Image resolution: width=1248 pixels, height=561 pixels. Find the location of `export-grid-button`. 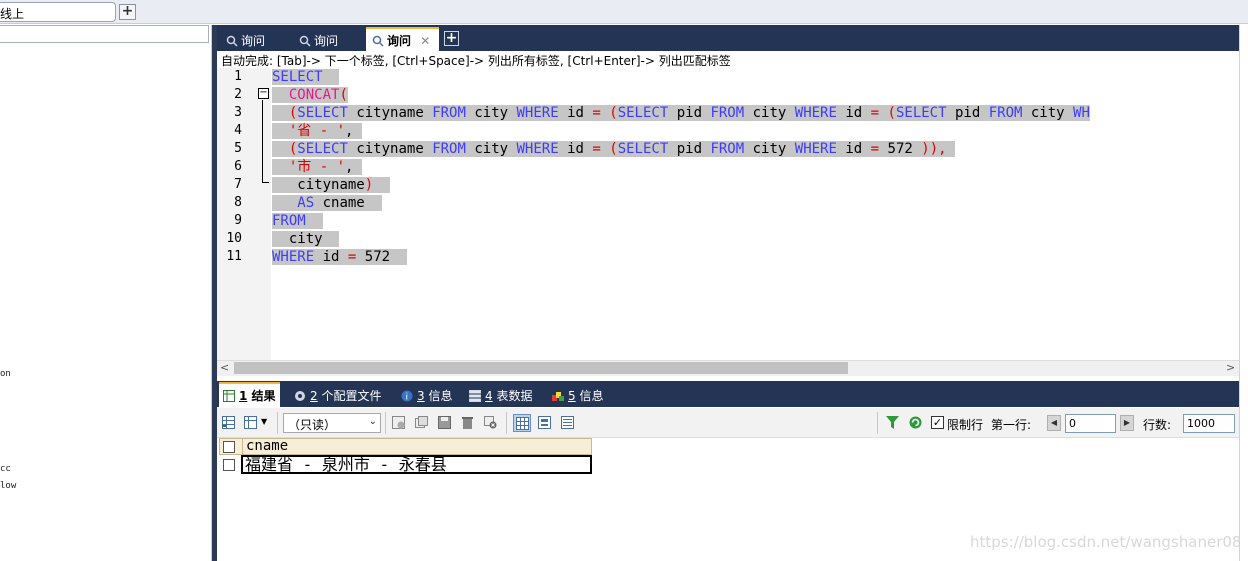

export-grid-button is located at coordinates (229, 423).